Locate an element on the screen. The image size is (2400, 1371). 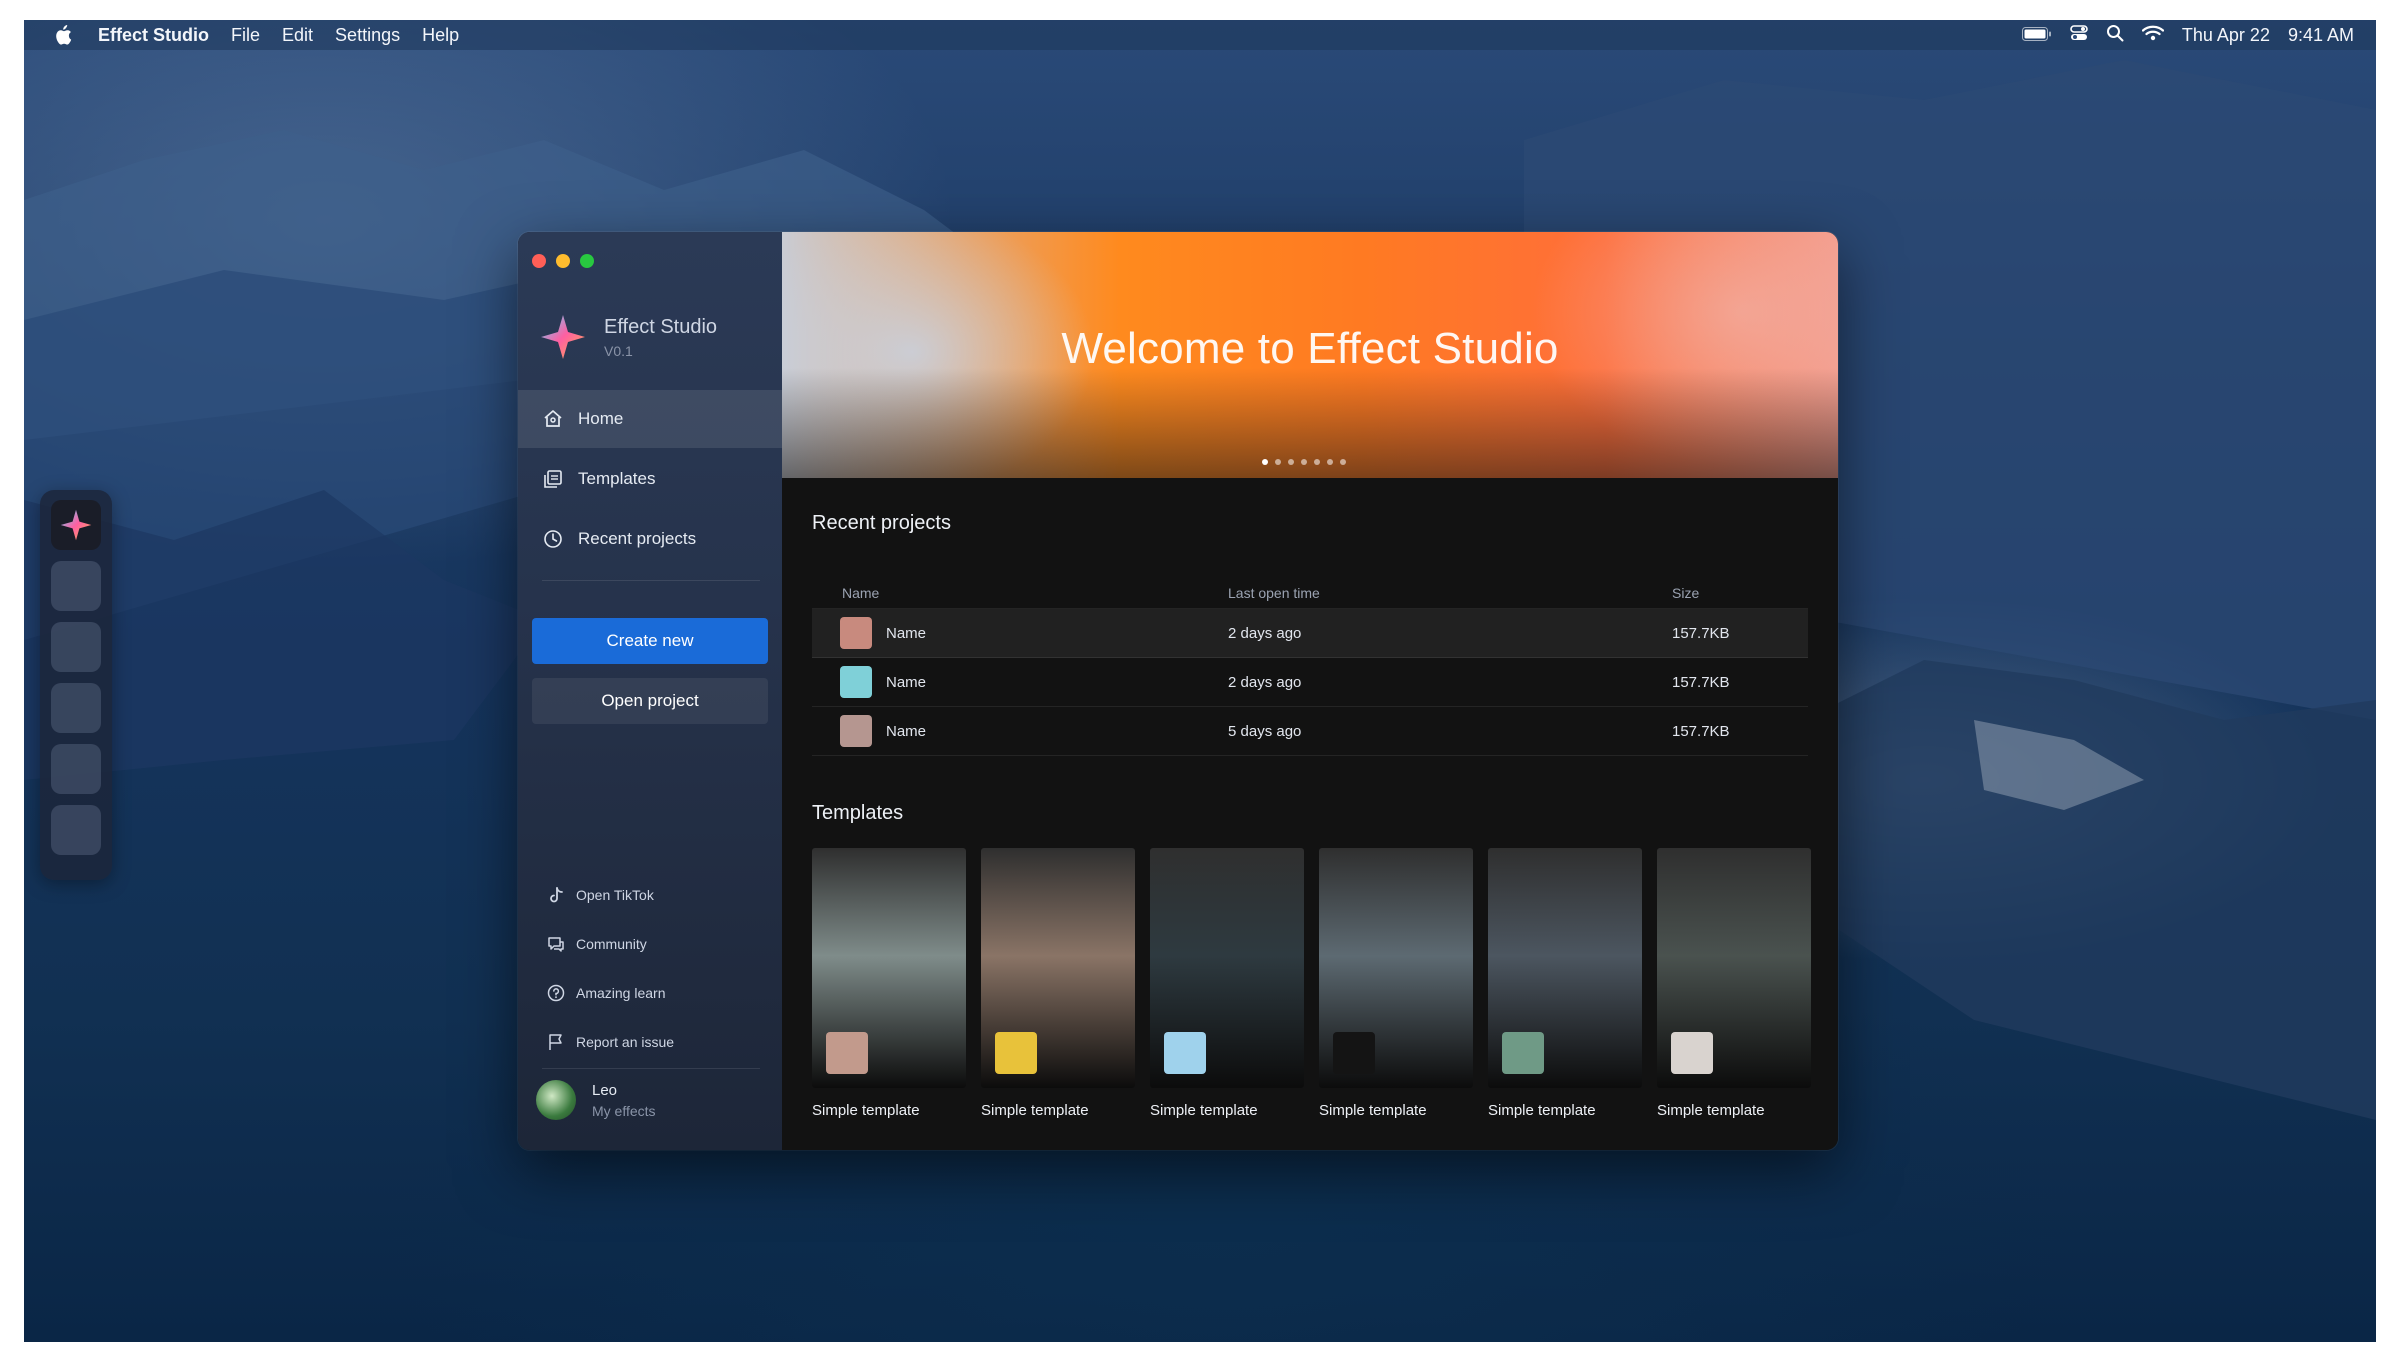
templates-title: Templates is located at coordinates (858, 813).